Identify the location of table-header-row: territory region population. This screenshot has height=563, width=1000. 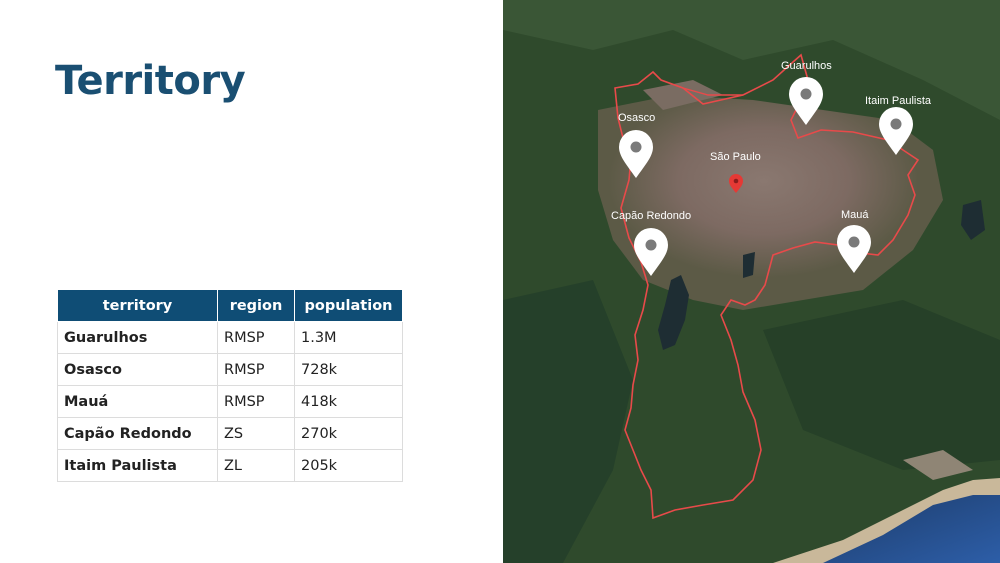
(230, 305).